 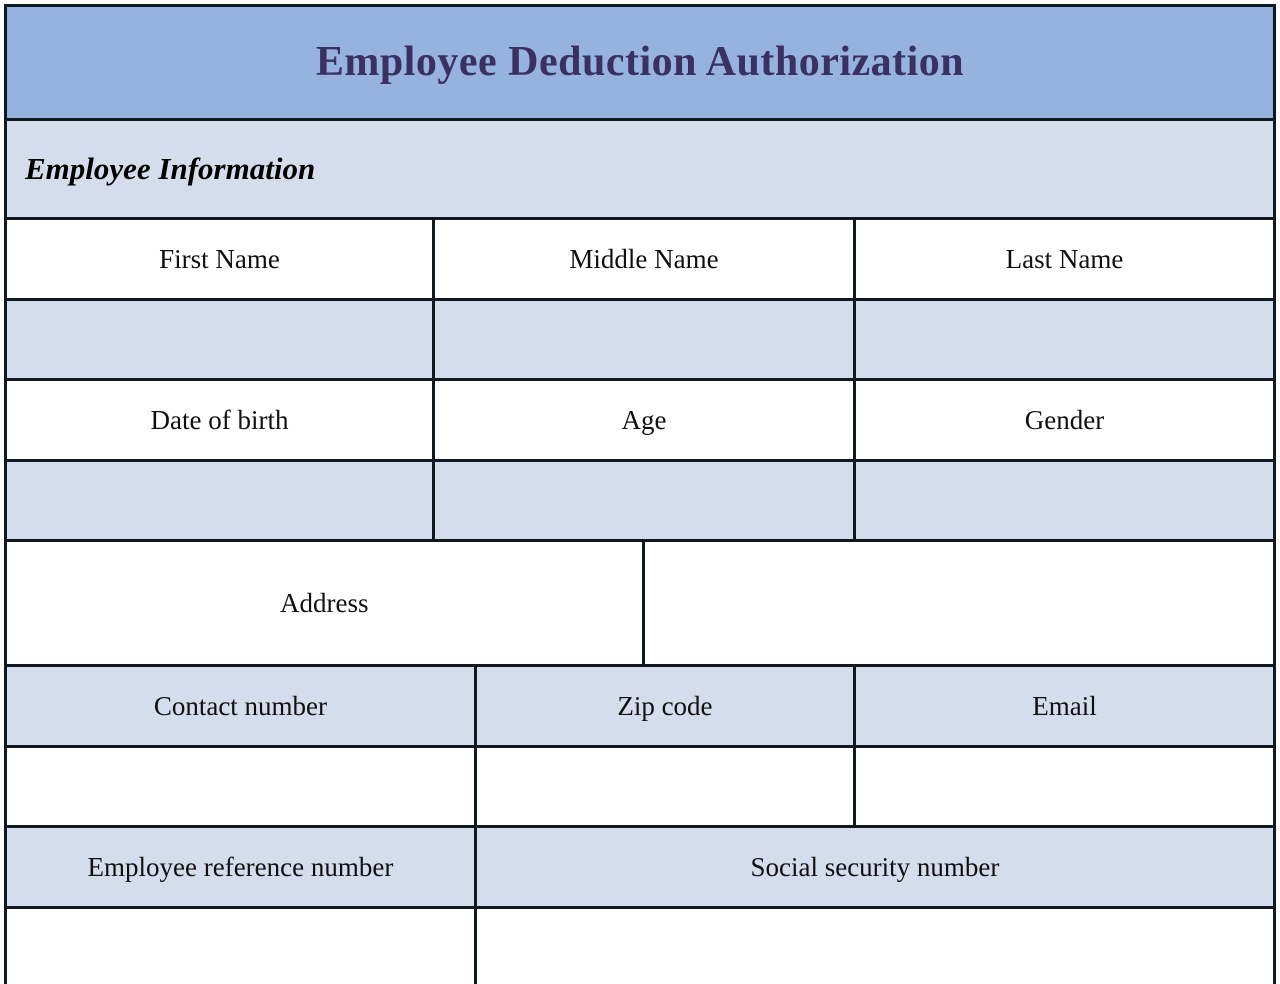 I want to click on employee-reference-number-label-cell: Employee reference number, so click(x=242, y=867).